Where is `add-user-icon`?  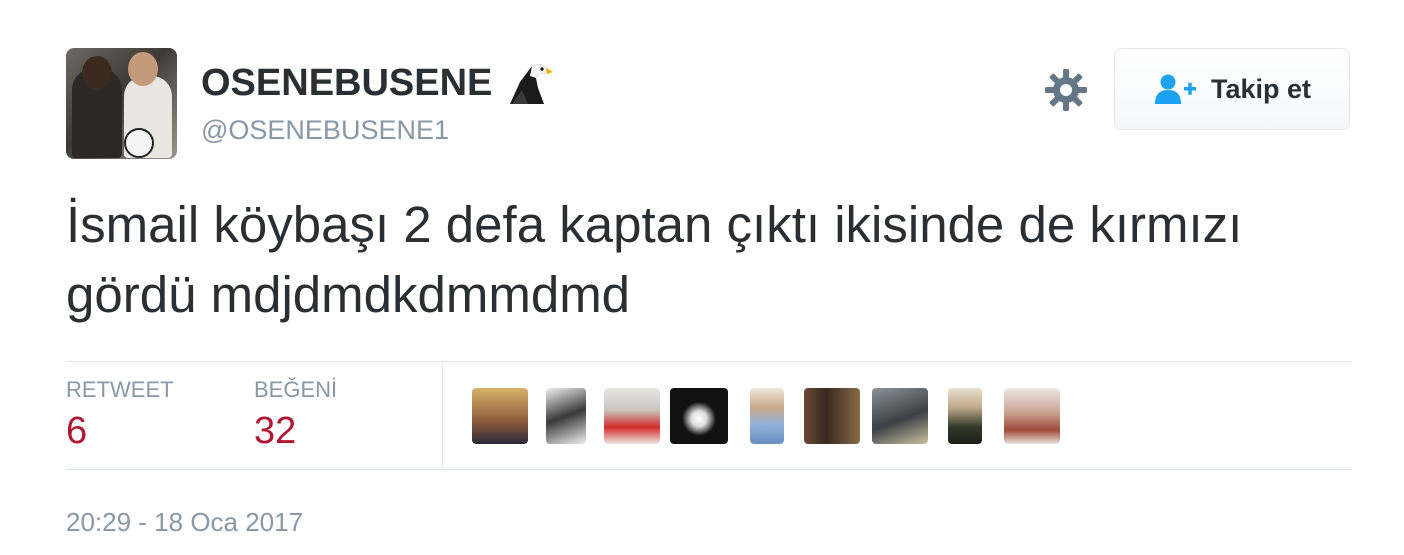
add-user-icon is located at coordinates (1175, 89).